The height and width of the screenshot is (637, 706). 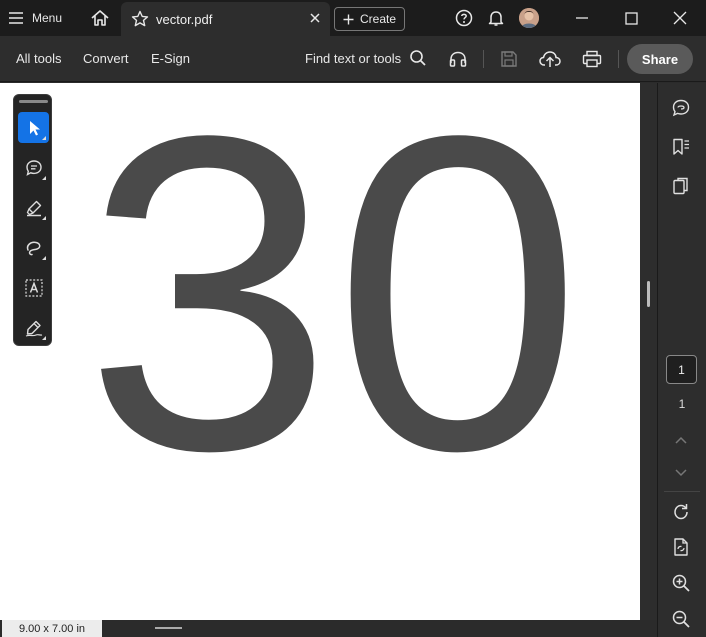 I want to click on zoom-in-icon, so click(x=681, y=583).